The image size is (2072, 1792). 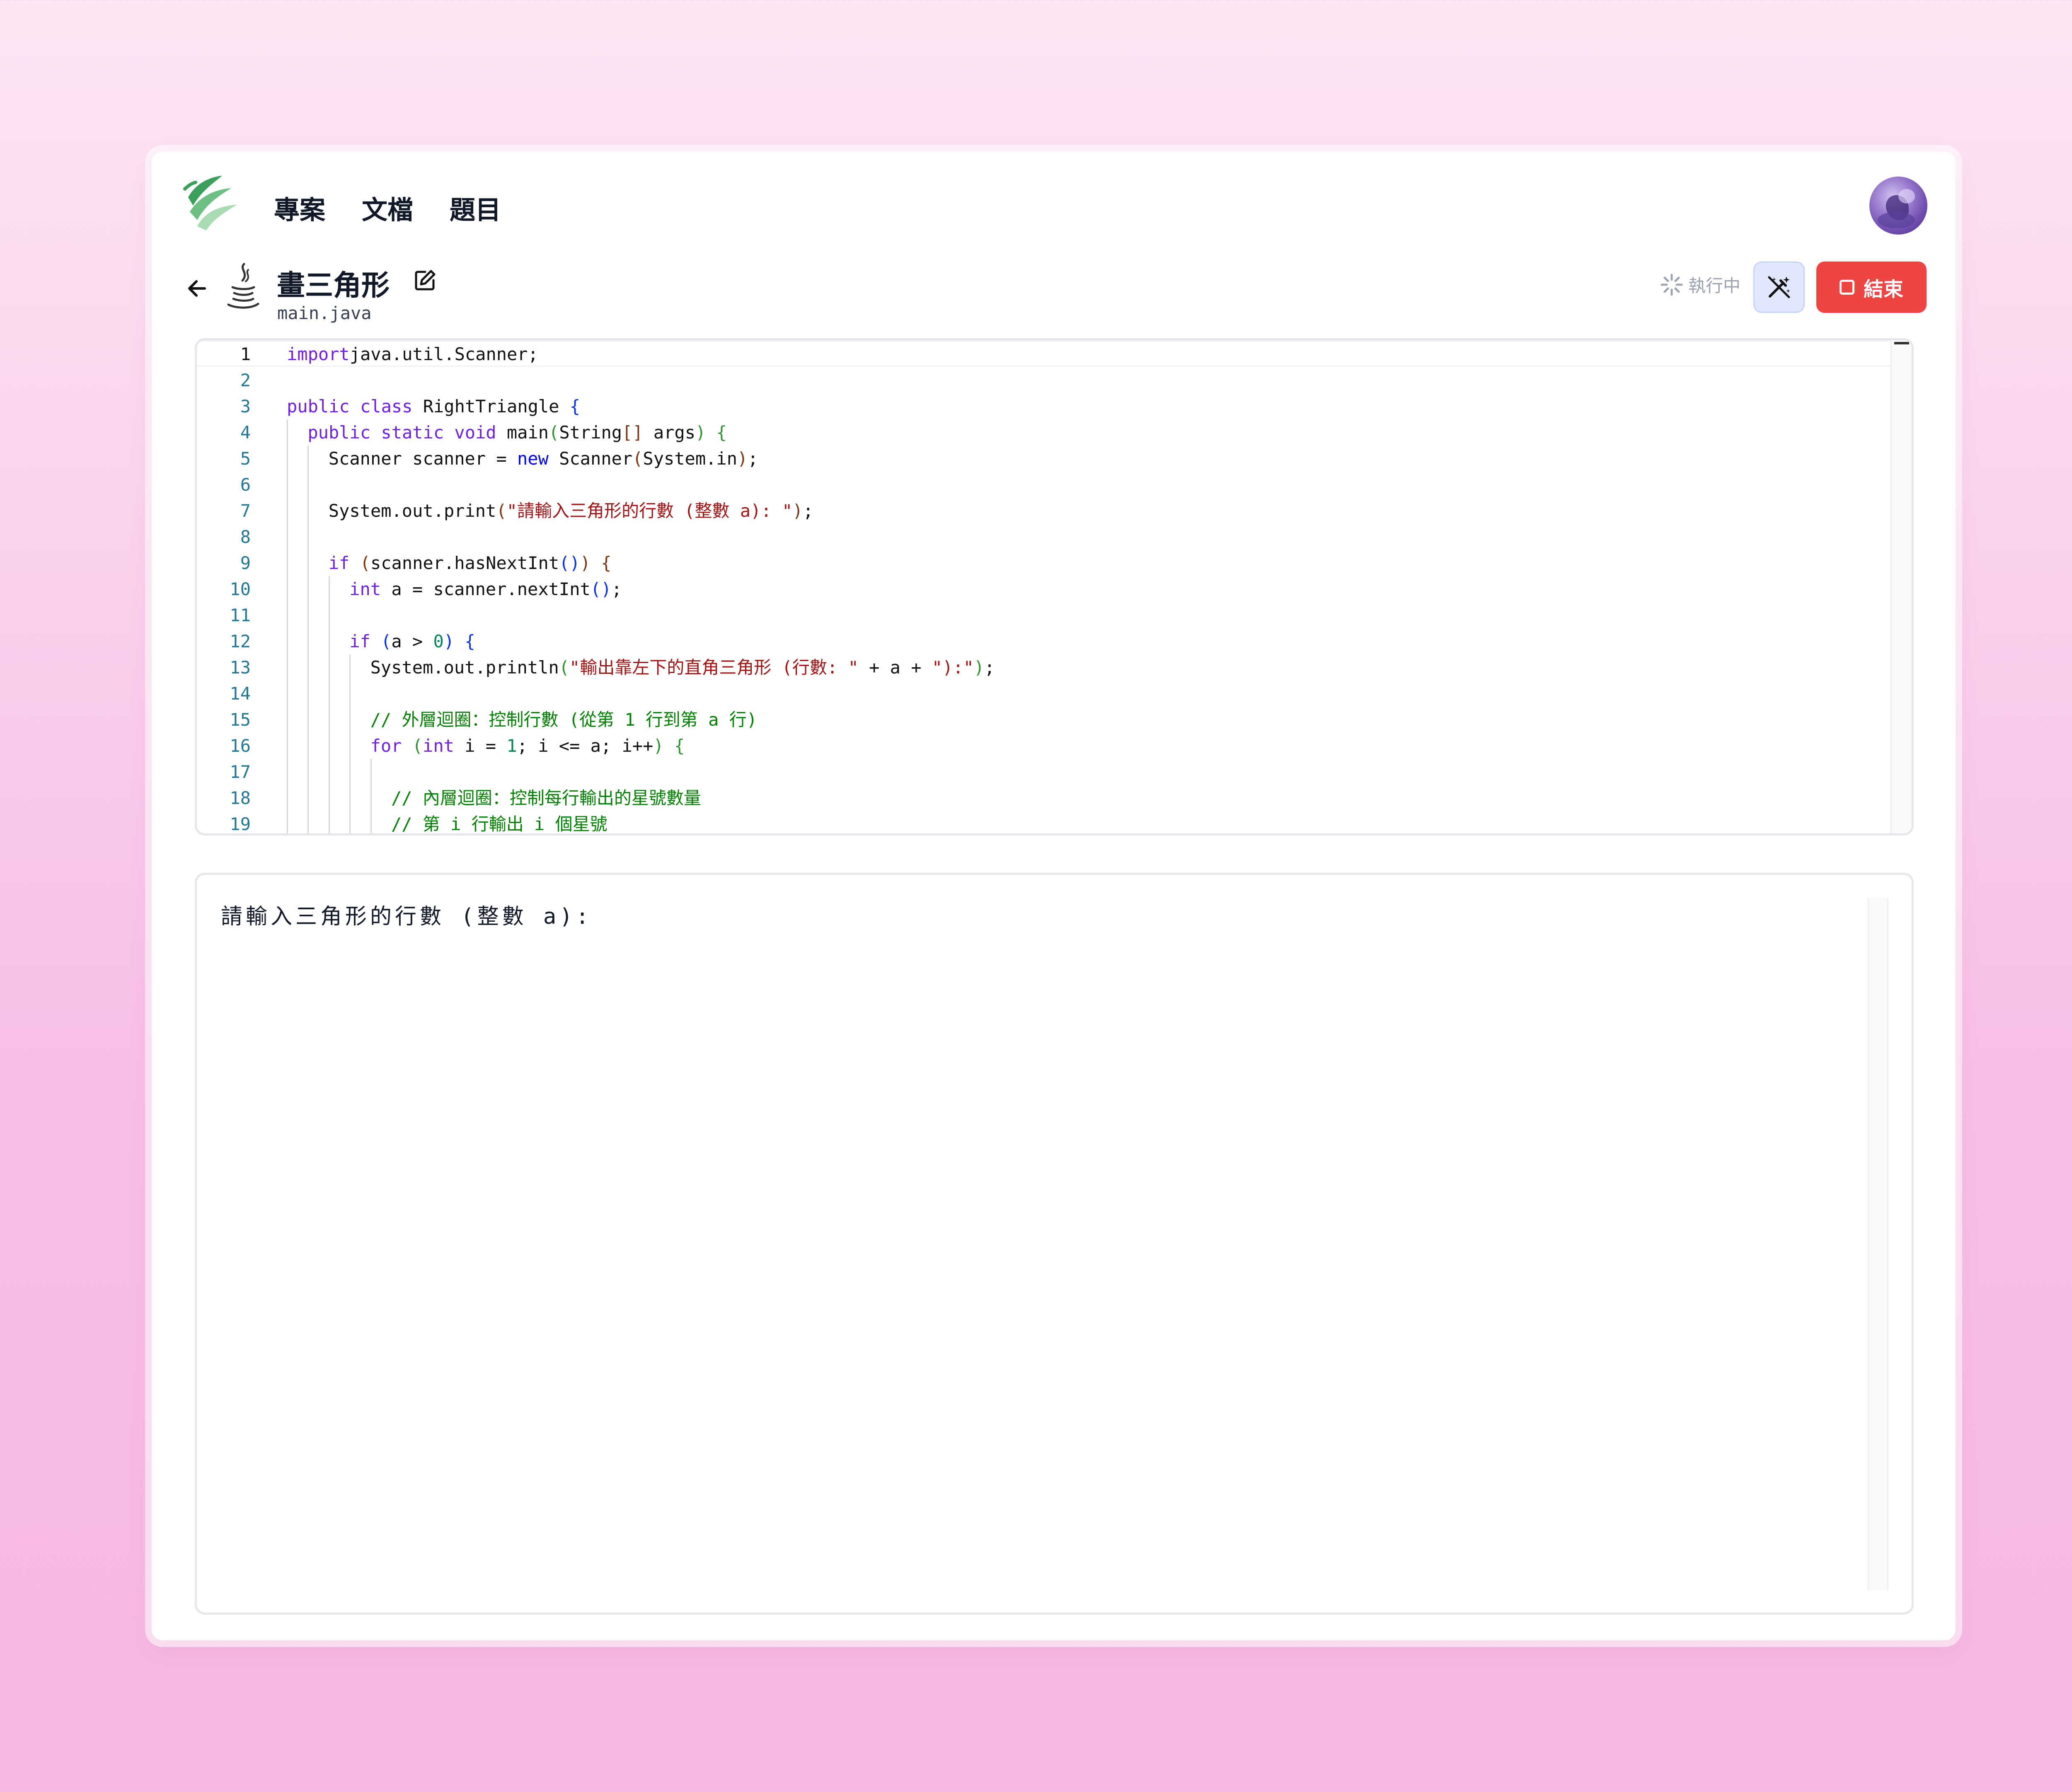 What do you see at coordinates (480, 746) in the screenshot?
I see `code-token: i =` at bounding box center [480, 746].